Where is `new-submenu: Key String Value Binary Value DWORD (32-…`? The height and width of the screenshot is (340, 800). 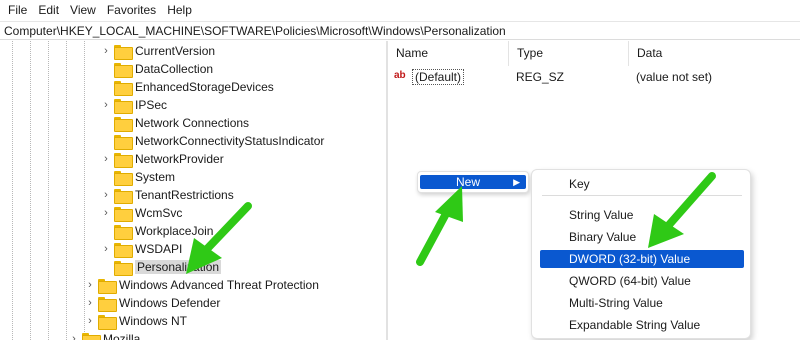
new-submenu: Key String Value Binary Value DWORD (32-… is located at coordinates (641, 254).